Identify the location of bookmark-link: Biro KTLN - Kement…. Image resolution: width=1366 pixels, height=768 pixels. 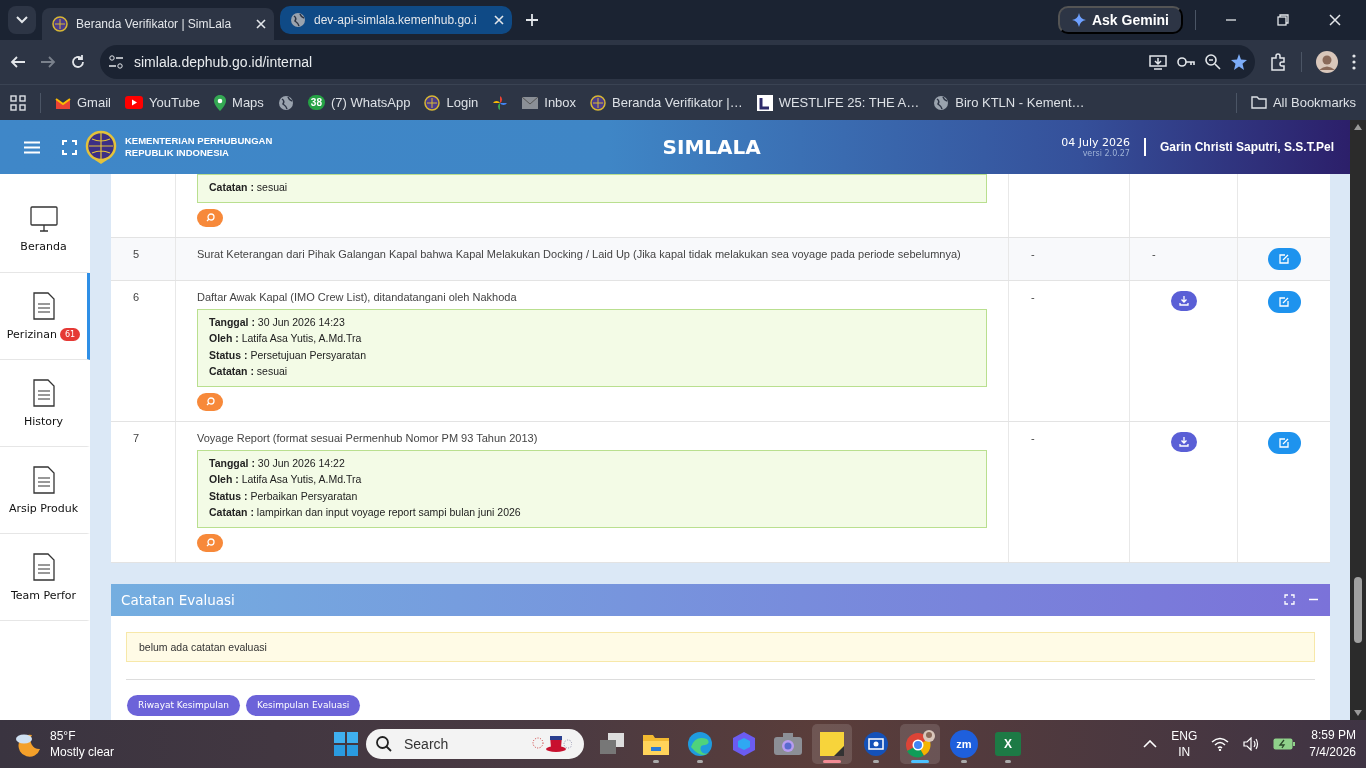
(1009, 102).